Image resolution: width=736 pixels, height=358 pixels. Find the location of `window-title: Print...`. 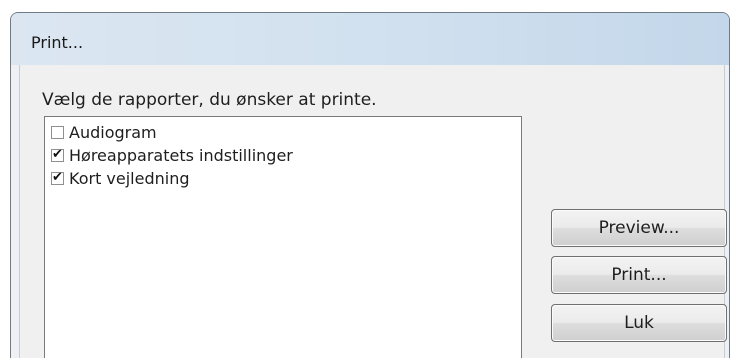

window-title: Print... is located at coordinates (57, 42).